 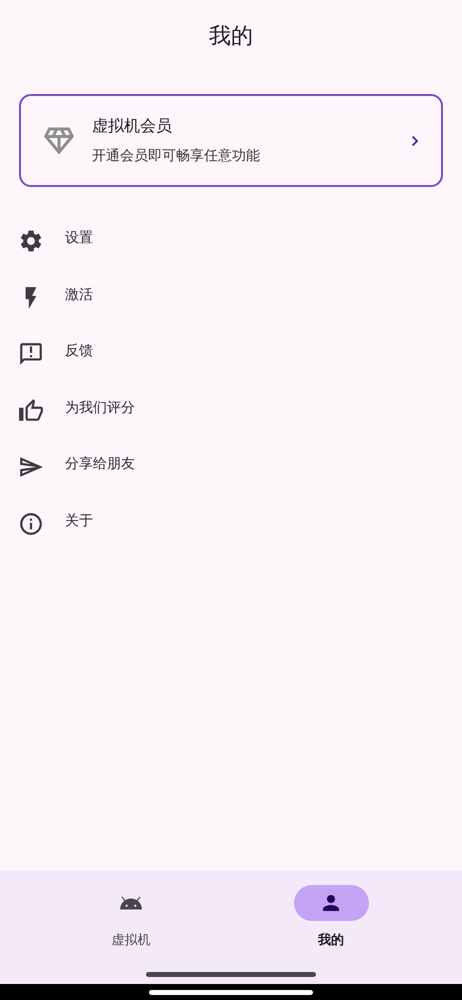 I want to click on membership-subtitle: 开通会员即可畅享任意功能, so click(x=176, y=156).